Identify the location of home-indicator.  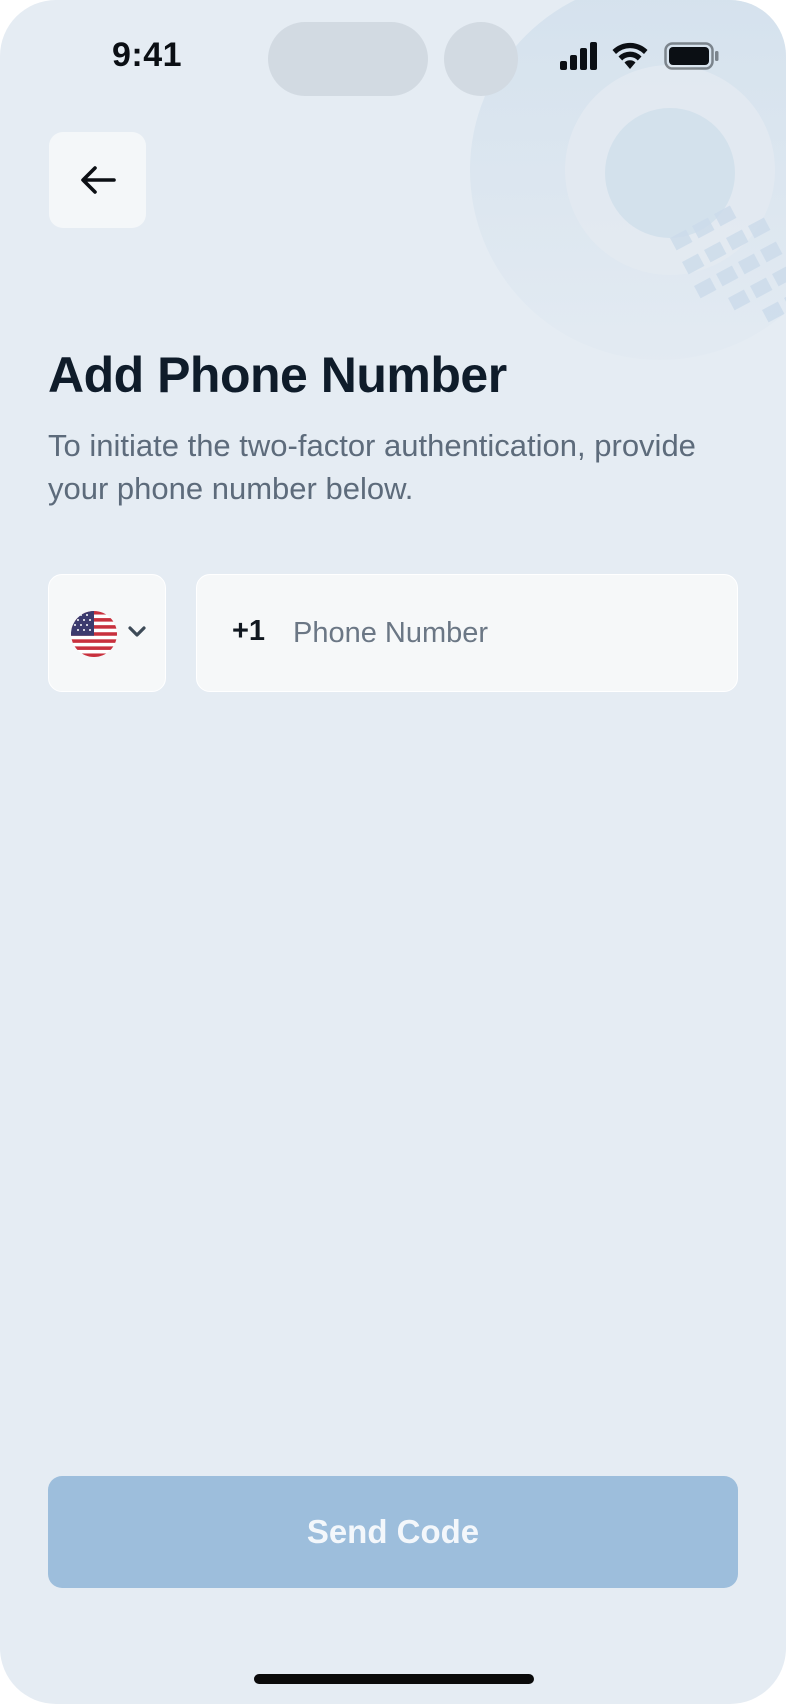
(394, 1679).